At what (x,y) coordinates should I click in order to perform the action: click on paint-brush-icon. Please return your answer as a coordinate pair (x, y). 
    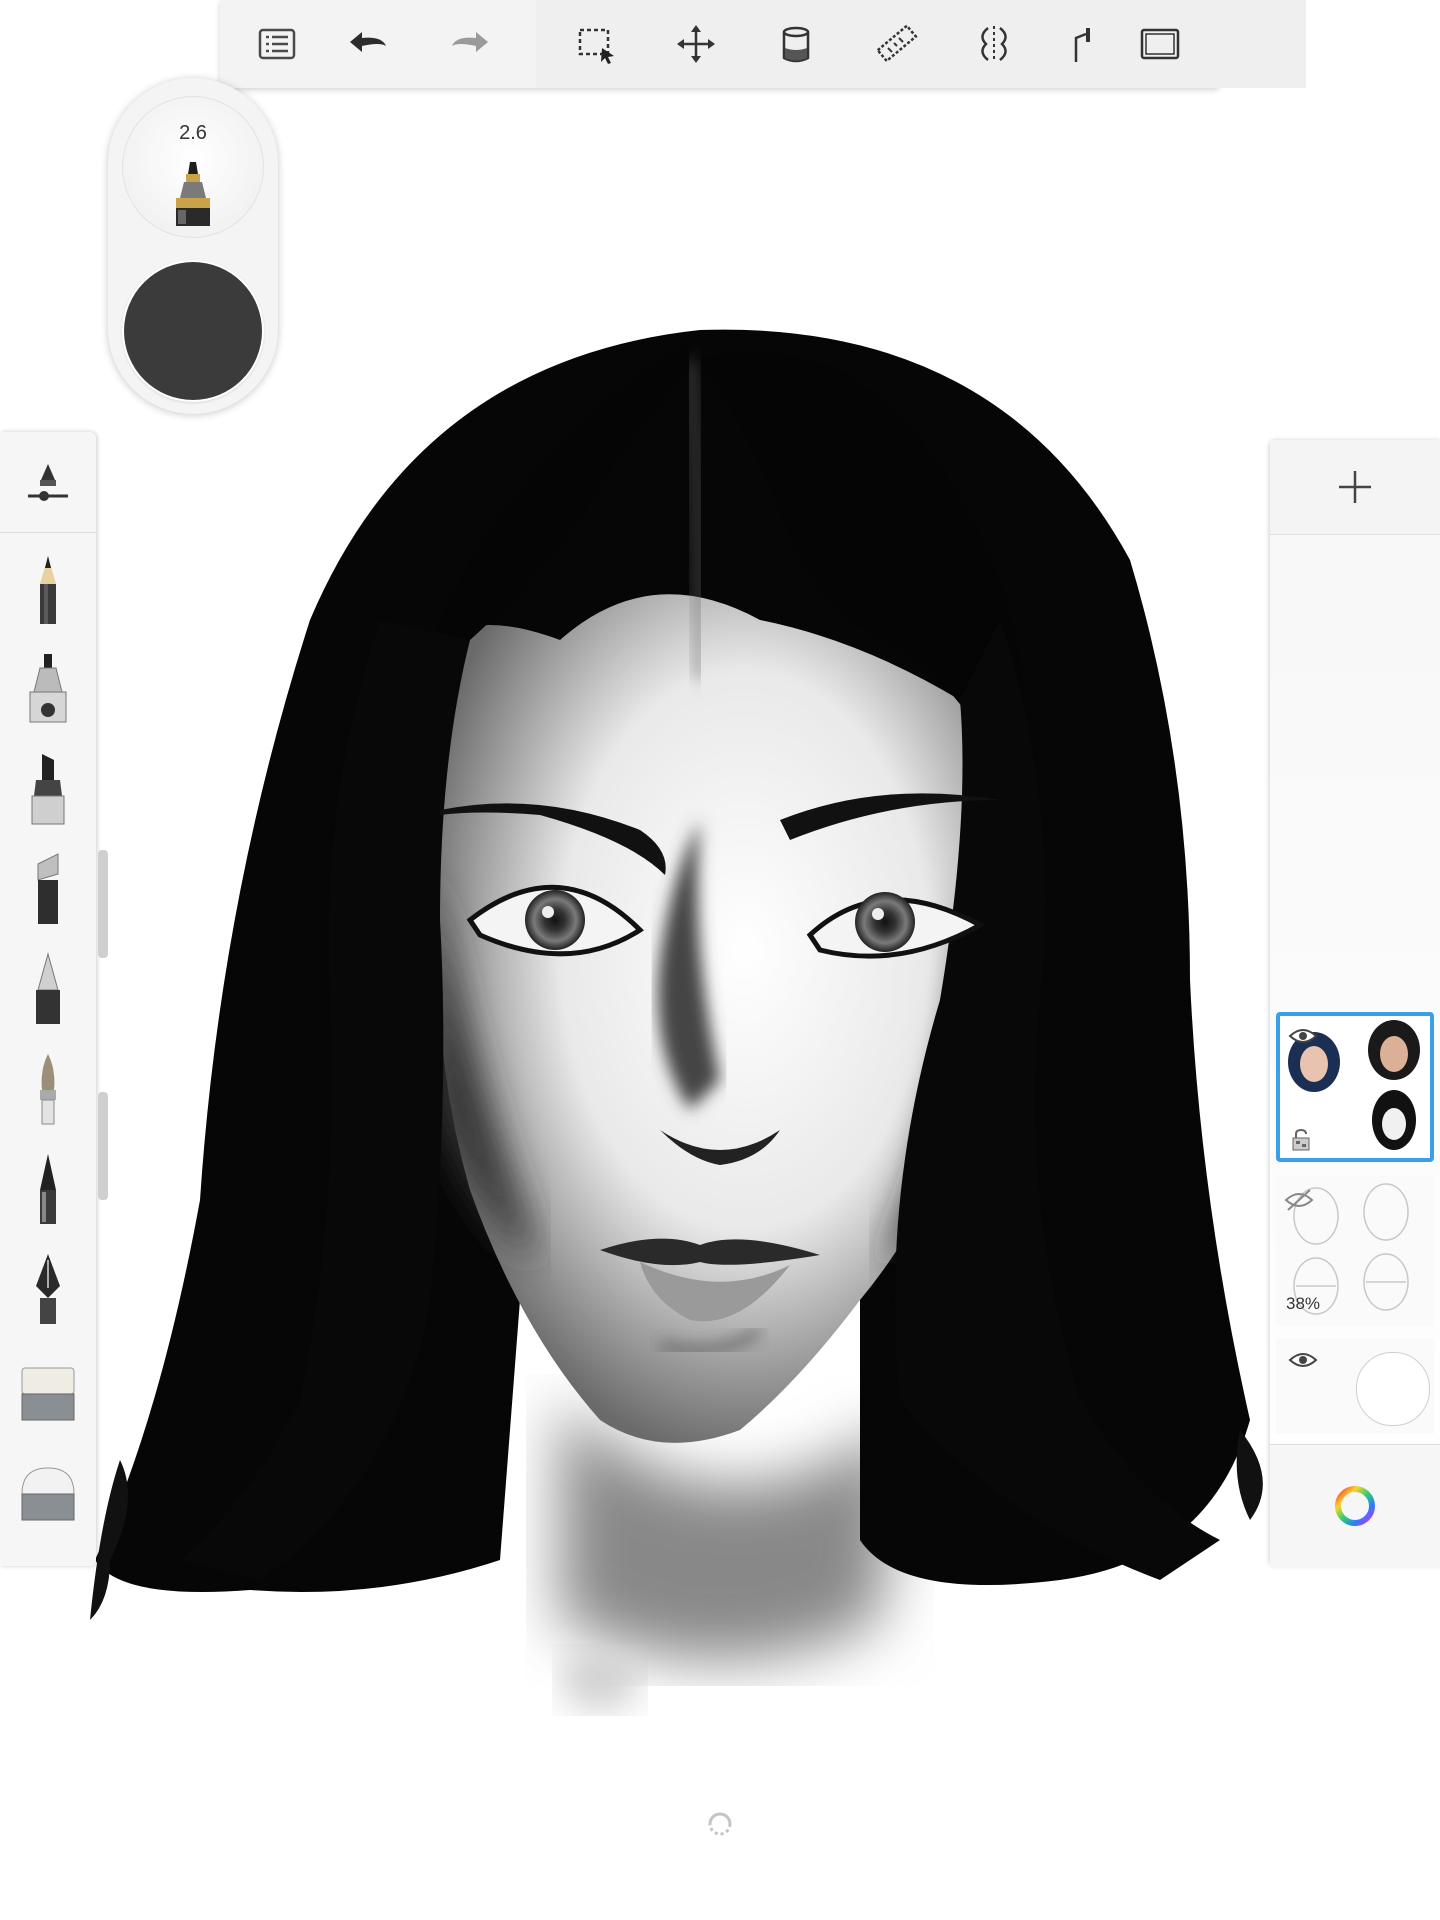
    Looking at the image, I should click on (48, 1089).